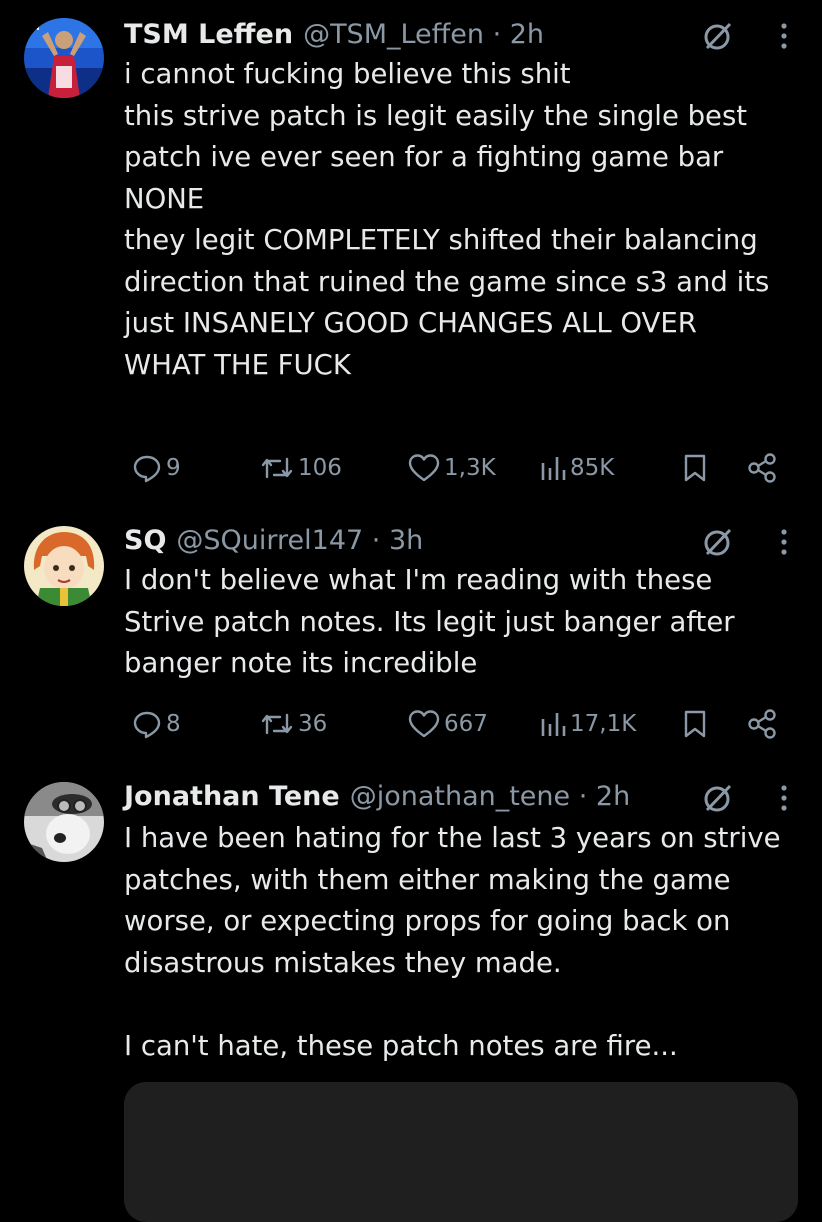 This screenshot has height=1222, width=822. I want to click on tweet-header: Jonathan Tene @jonathan_tene · 2h, so click(463, 796).